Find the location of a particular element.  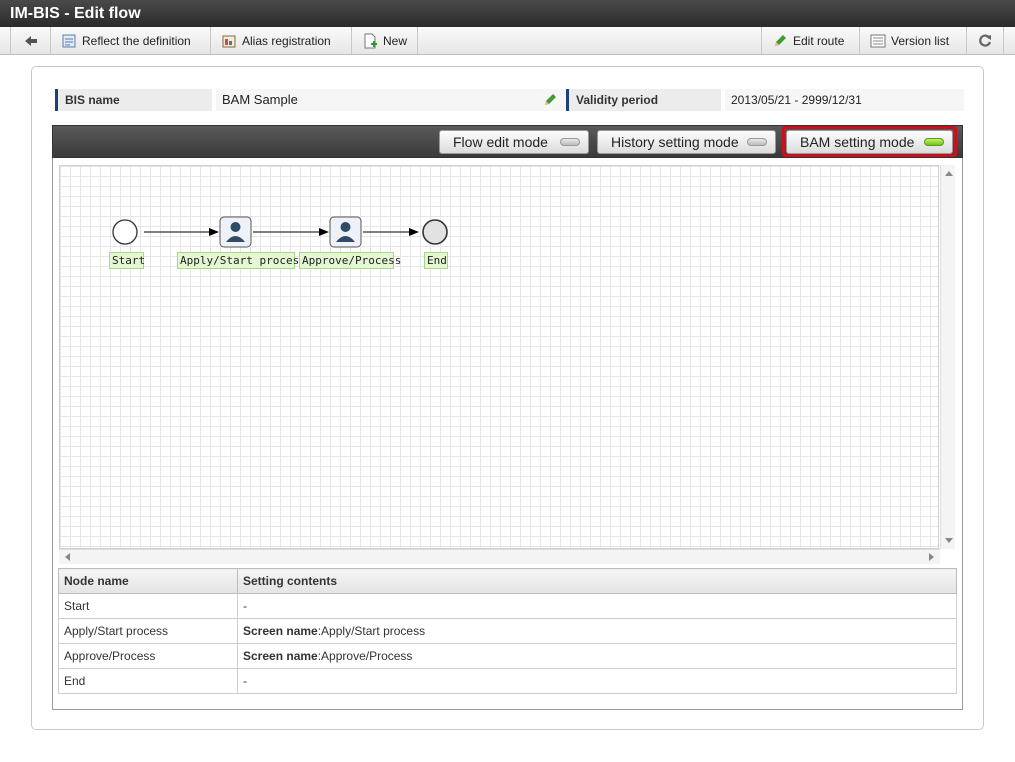

column-header-setting-contents: Setting contents is located at coordinates (597, 581).